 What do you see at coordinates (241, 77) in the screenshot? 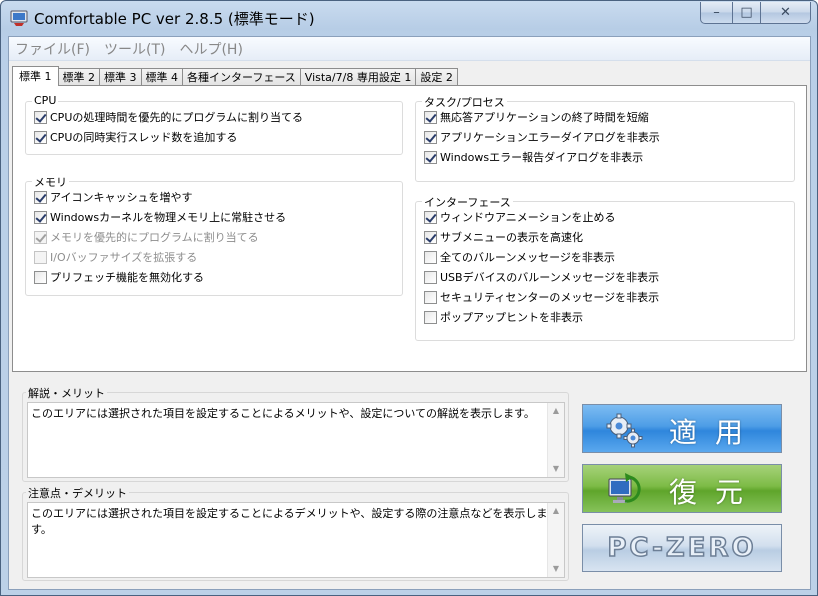
I see `tab-interfaces: 各種インターフェース` at bounding box center [241, 77].